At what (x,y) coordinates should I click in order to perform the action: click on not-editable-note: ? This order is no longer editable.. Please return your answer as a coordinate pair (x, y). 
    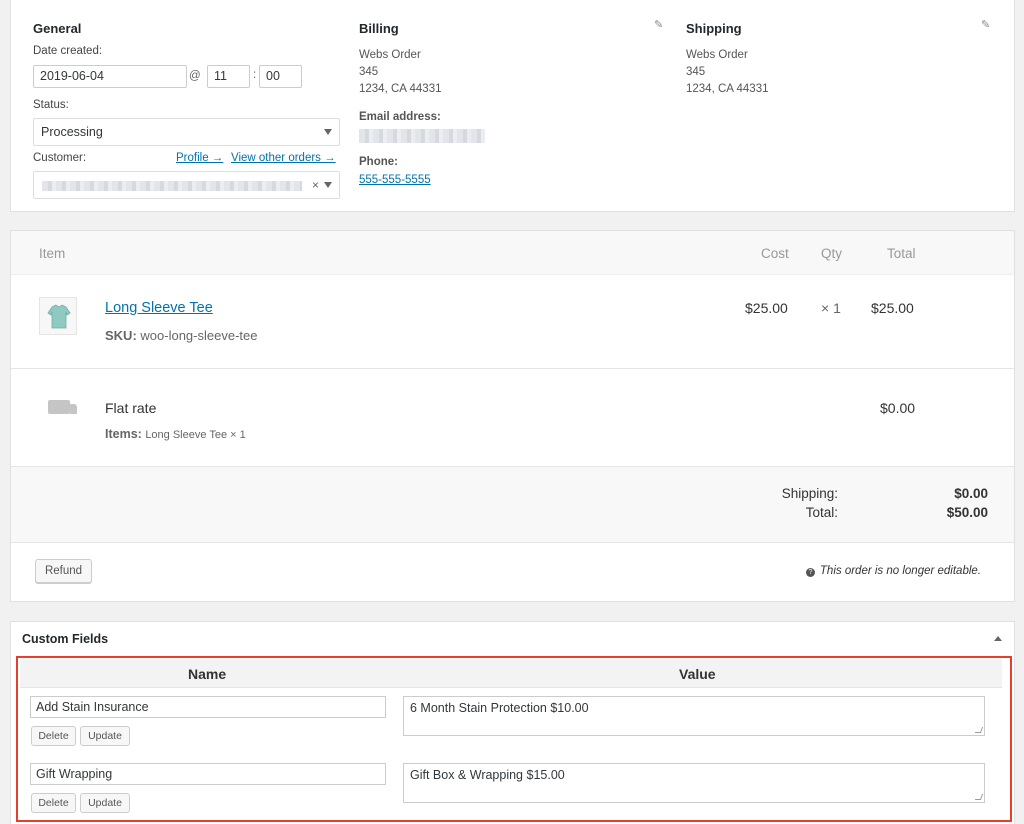
    Looking at the image, I should click on (893, 571).